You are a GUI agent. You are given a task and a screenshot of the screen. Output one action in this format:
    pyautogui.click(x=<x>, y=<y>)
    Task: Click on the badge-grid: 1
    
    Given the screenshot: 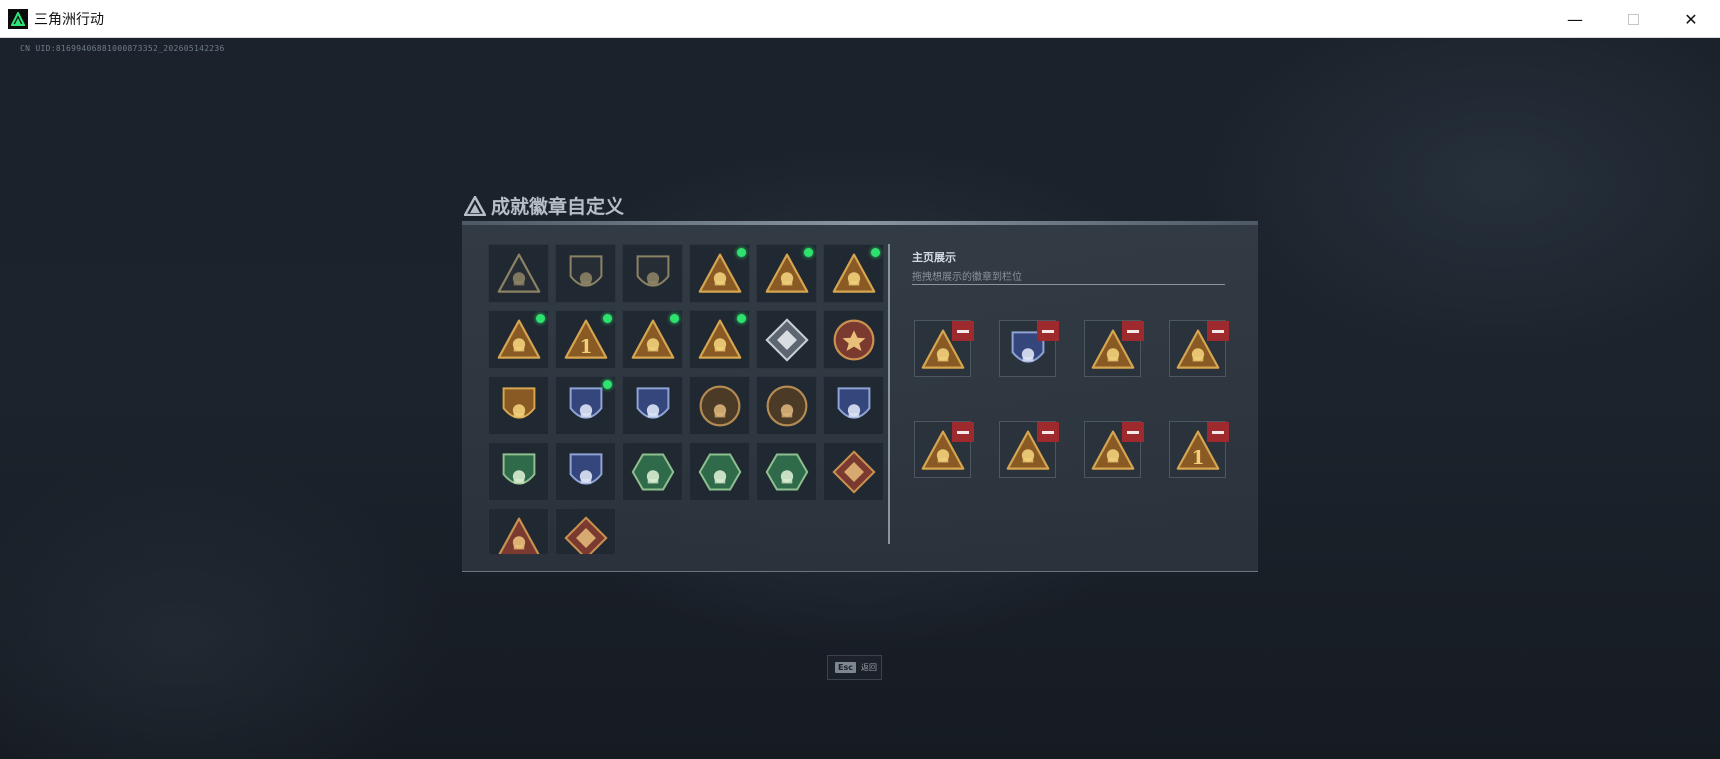 What is the action you would take?
    pyautogui.click(x=687, y=399)
    